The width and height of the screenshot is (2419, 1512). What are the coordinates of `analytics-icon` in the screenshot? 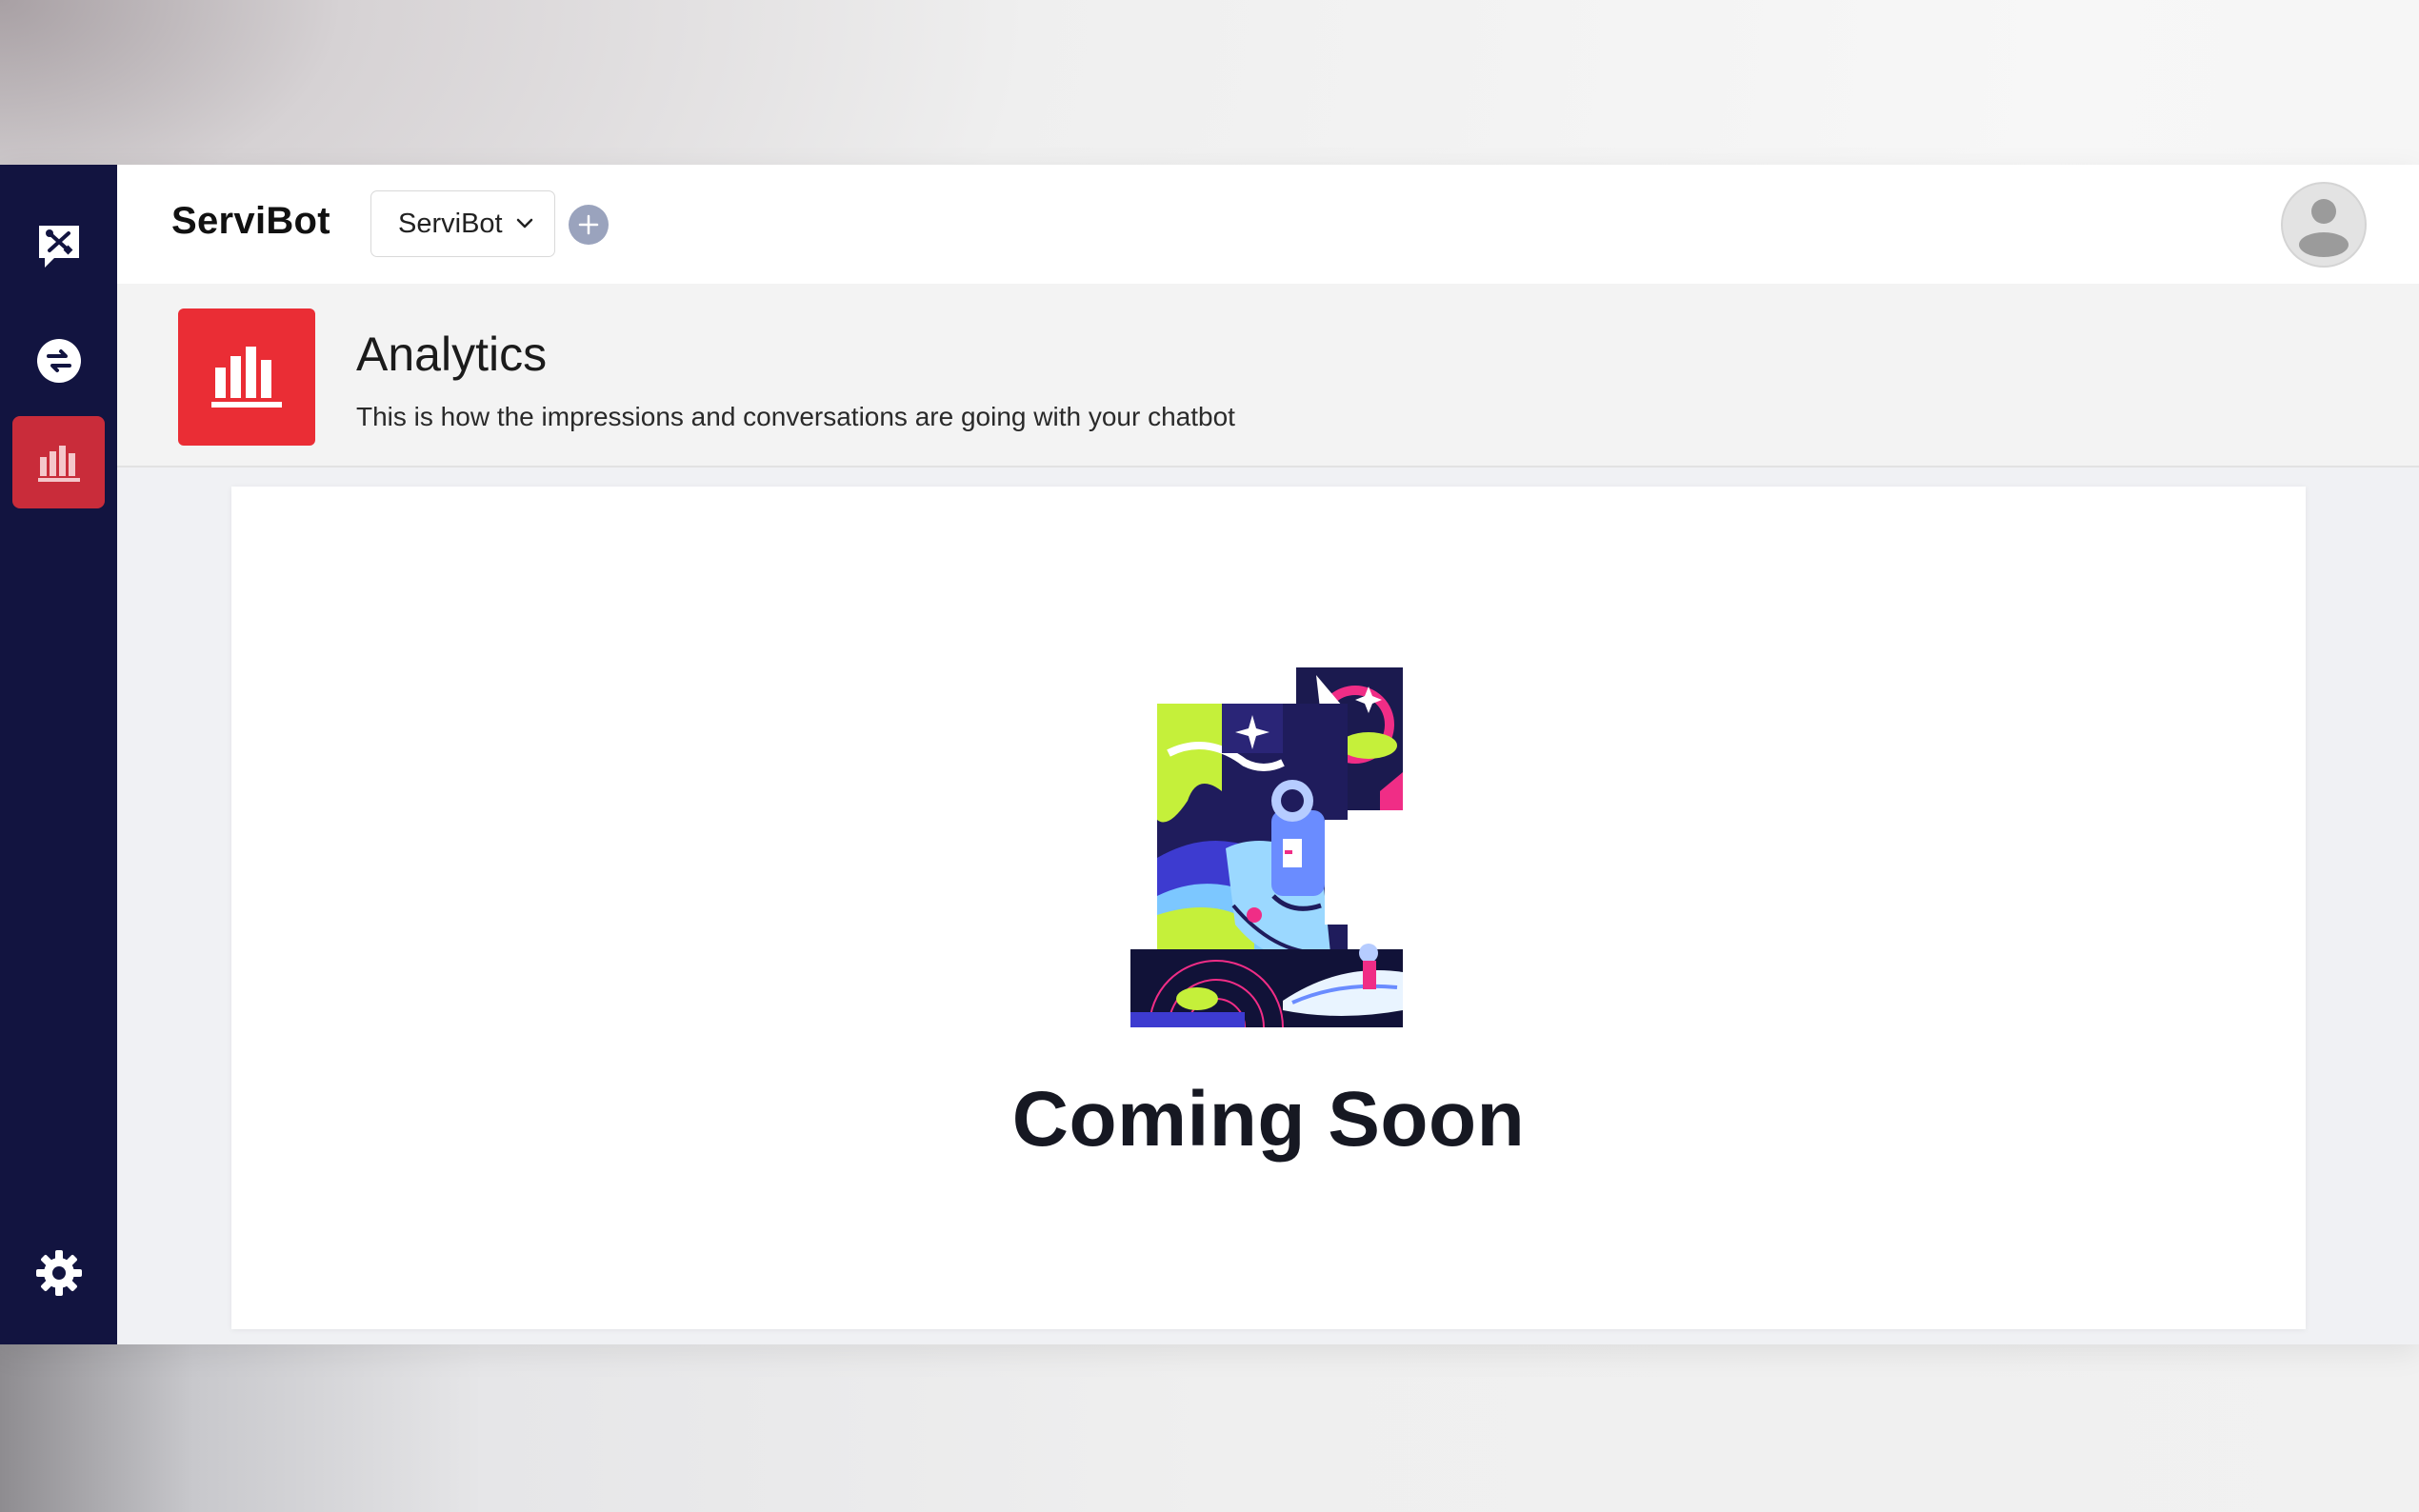 It's located at (58, 463).